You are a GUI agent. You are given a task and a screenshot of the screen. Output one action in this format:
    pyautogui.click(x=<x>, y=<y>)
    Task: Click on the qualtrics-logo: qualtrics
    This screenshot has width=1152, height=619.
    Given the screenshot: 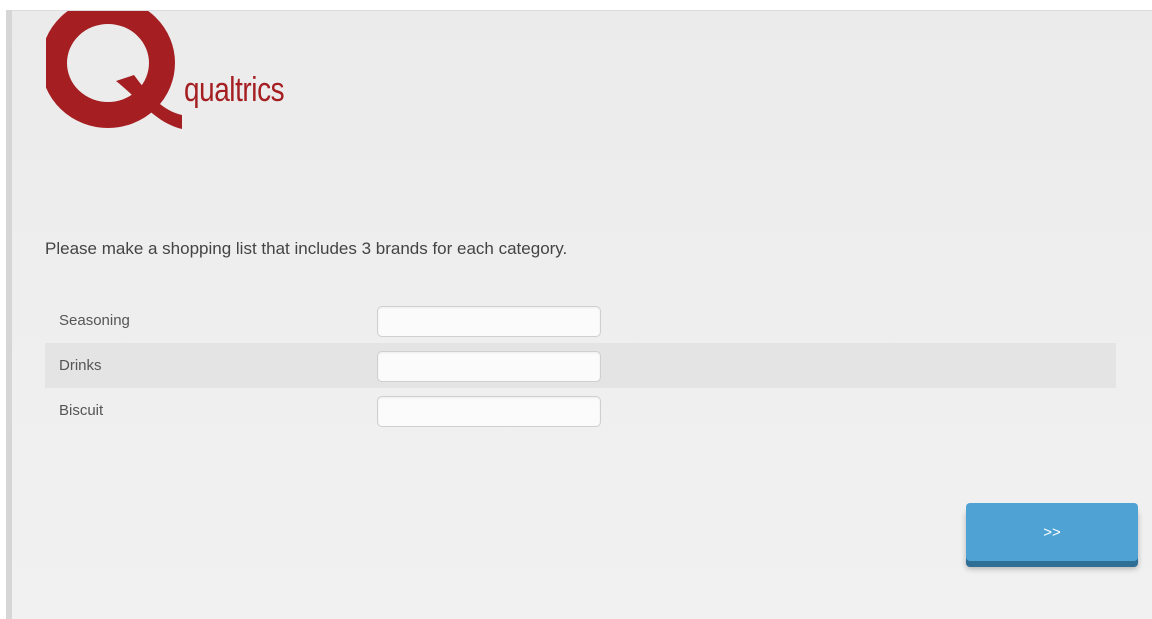 What is the action you would take?
    pyautogui.click(x=186, y=76)
    